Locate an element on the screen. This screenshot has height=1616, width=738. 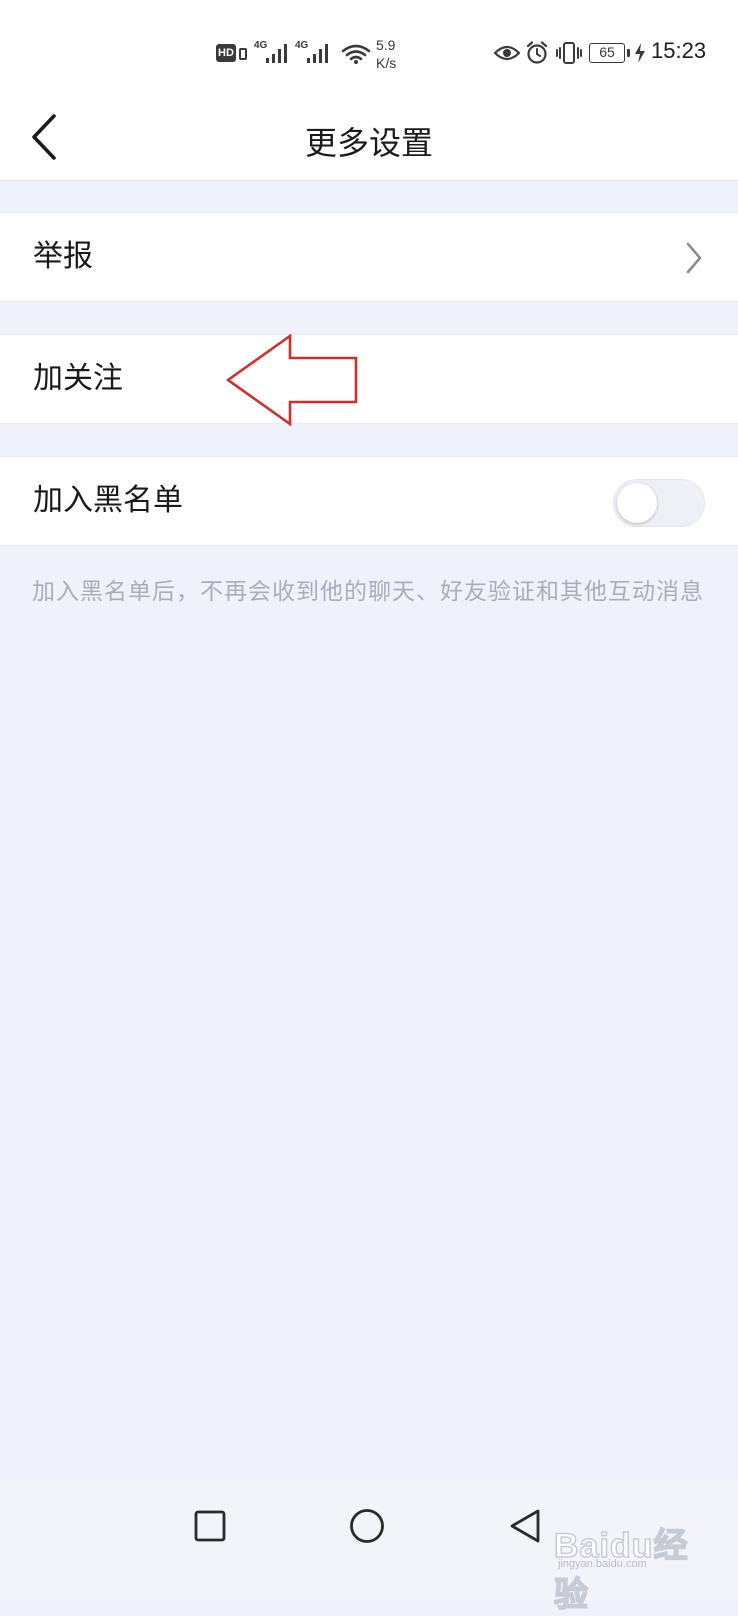
battery-icon: 65 is located at coordinates (607, 53).